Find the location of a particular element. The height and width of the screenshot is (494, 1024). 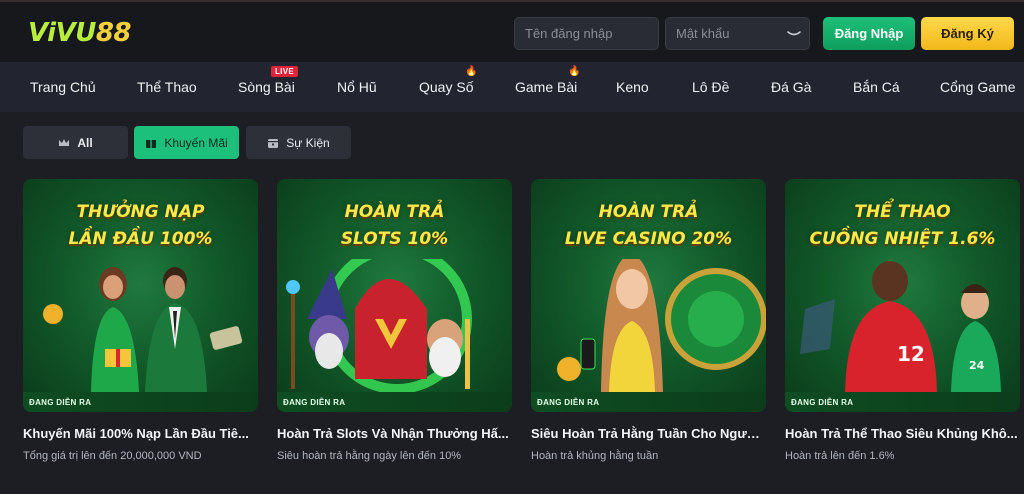

register-button: Đăng Ký is located at coordinates (967, 33).